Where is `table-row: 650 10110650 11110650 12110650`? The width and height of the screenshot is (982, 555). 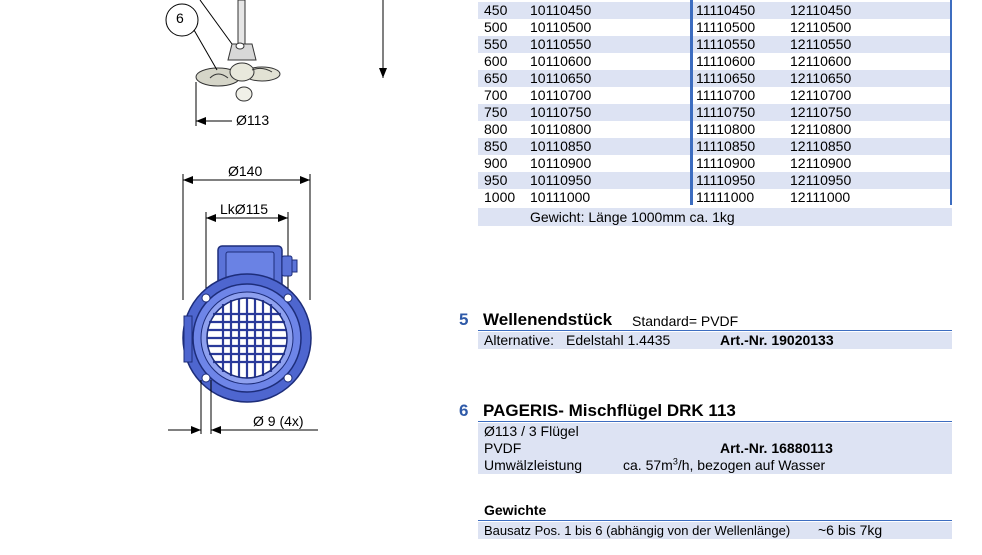 table-row: 650 10110650 11110650 12110650 is located at coordinates (715, 78).